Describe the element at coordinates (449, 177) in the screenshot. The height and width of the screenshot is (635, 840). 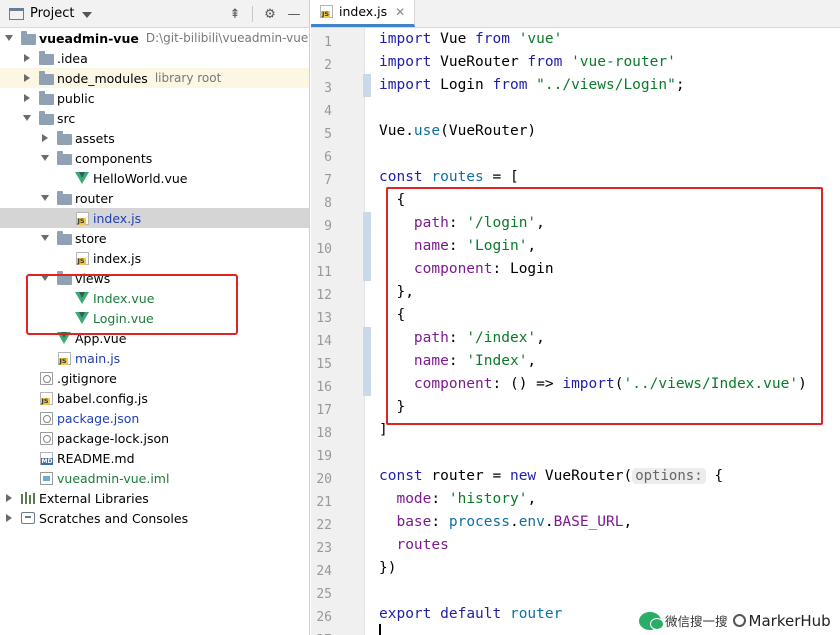
I see `code-line-7: const routes = [` at that location.